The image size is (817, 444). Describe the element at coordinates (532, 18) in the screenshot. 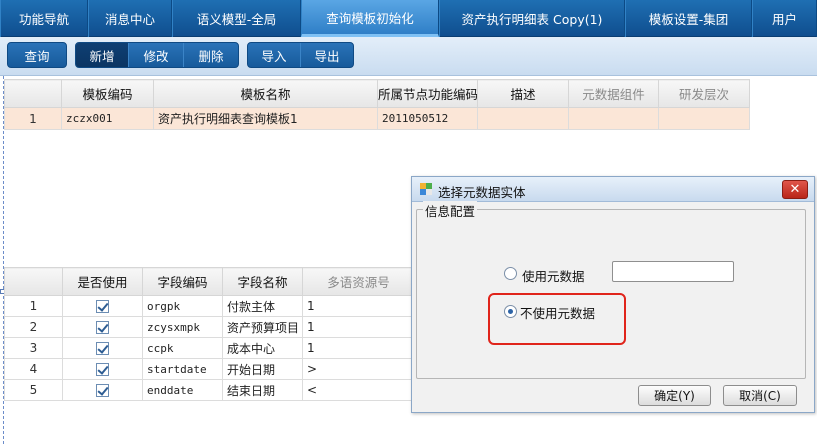

I see `tab-asset-detail-copy: 资产执行明细表 Copy(1)` at that location.